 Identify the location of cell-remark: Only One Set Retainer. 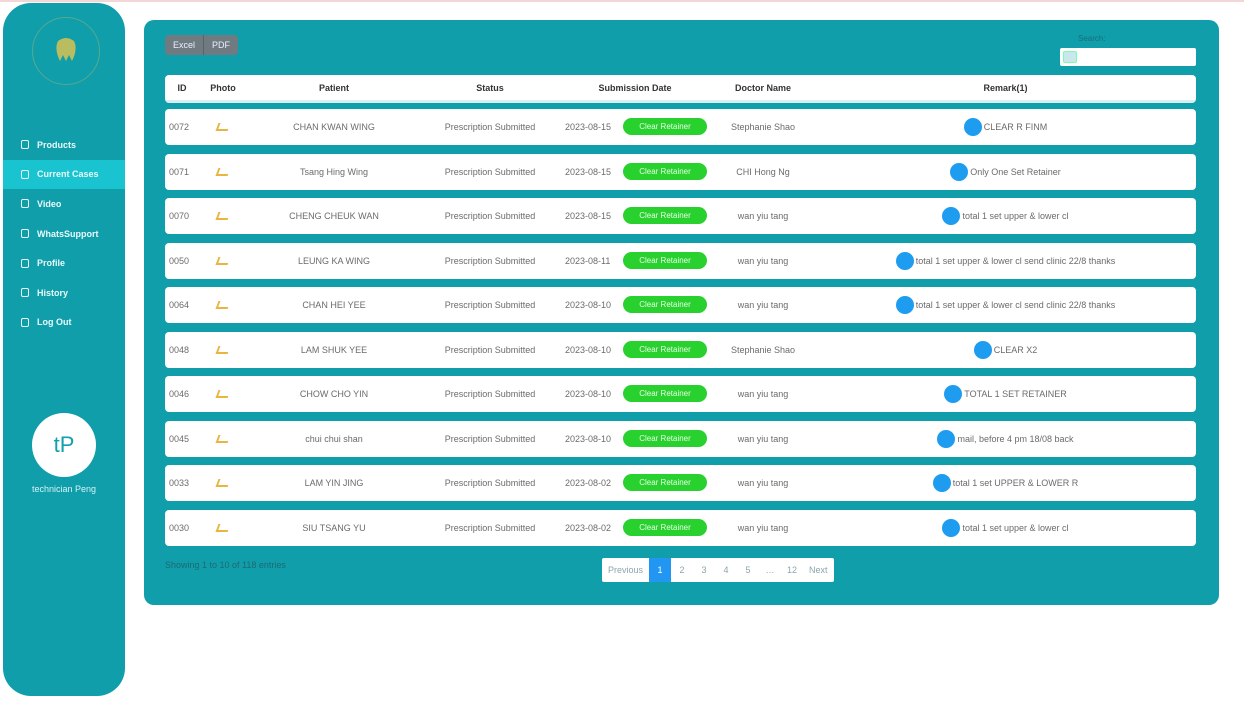
(1005, 172).